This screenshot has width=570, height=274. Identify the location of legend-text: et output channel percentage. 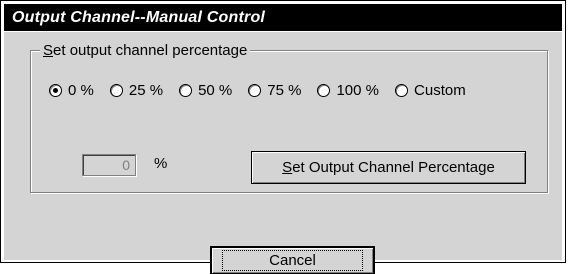
(150, 50).